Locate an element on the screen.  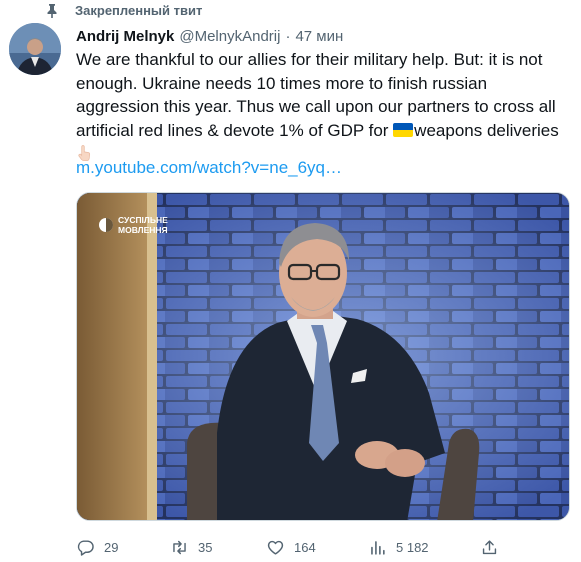
like-count: 164 is located at coordinates (305, 547).